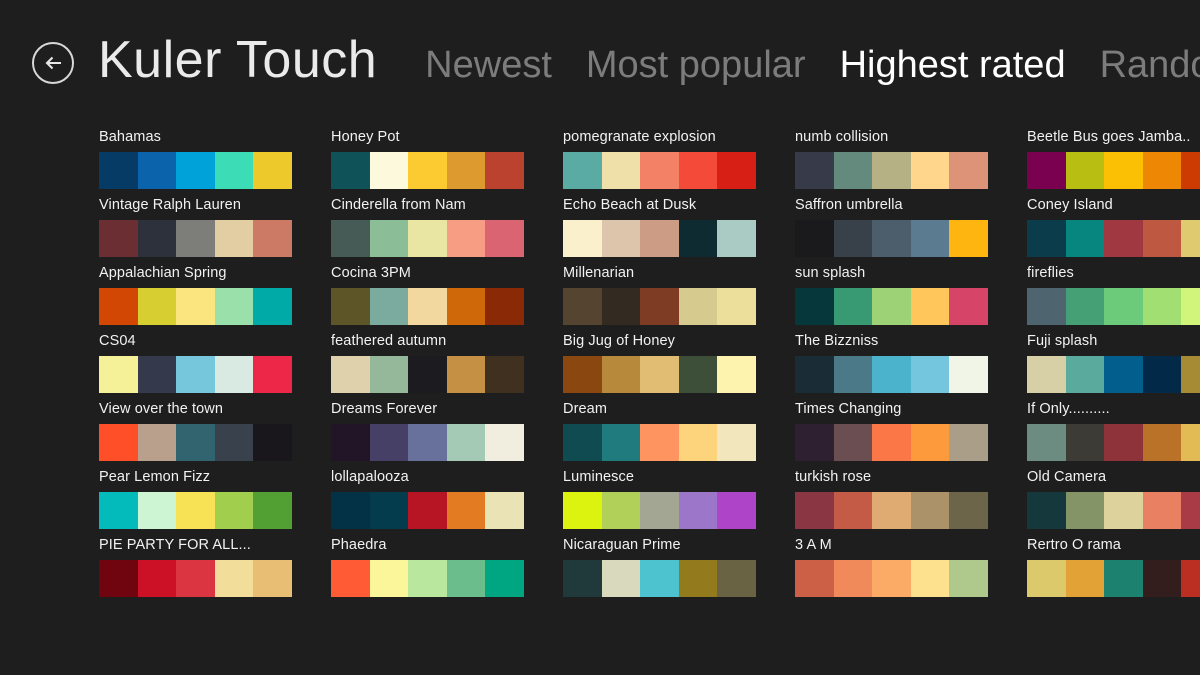 This screenshot has height=675, width=1200. Describe the element at coordinates (891, 368) in the screenshot. I see `palette-card: The Bizzniss` at that location.